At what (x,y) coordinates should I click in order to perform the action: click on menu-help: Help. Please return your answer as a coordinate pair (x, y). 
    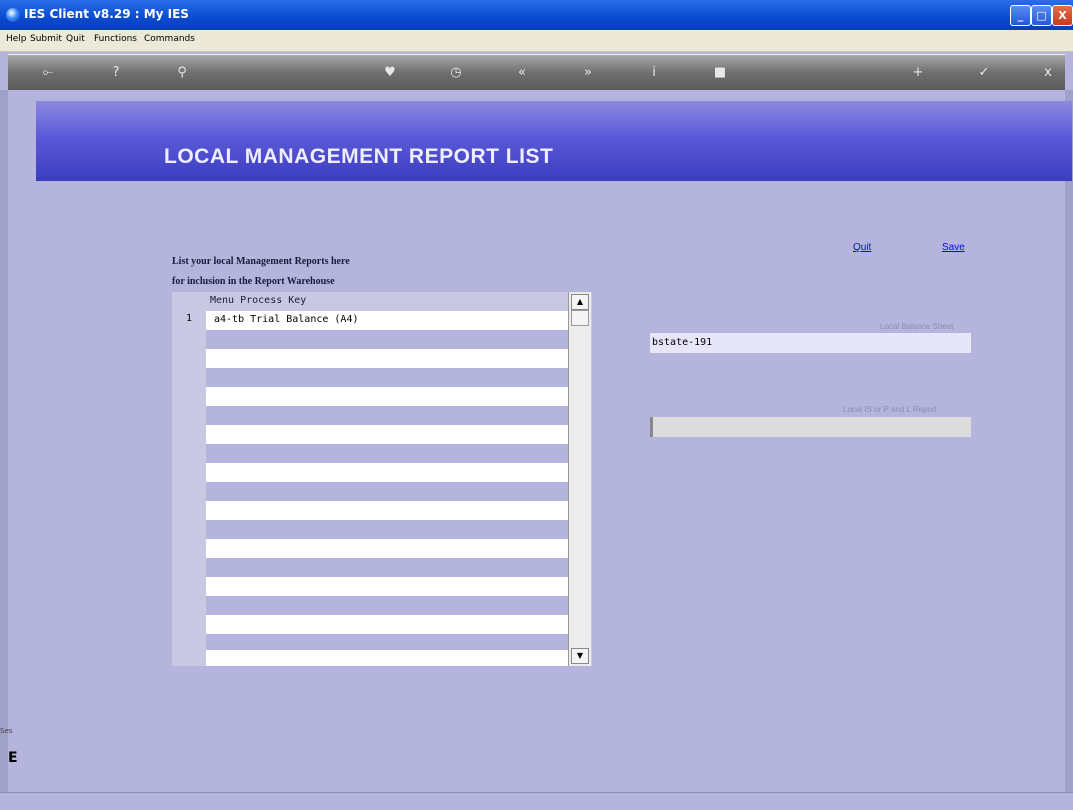
    Looking at the image, I should click on (16, 39).